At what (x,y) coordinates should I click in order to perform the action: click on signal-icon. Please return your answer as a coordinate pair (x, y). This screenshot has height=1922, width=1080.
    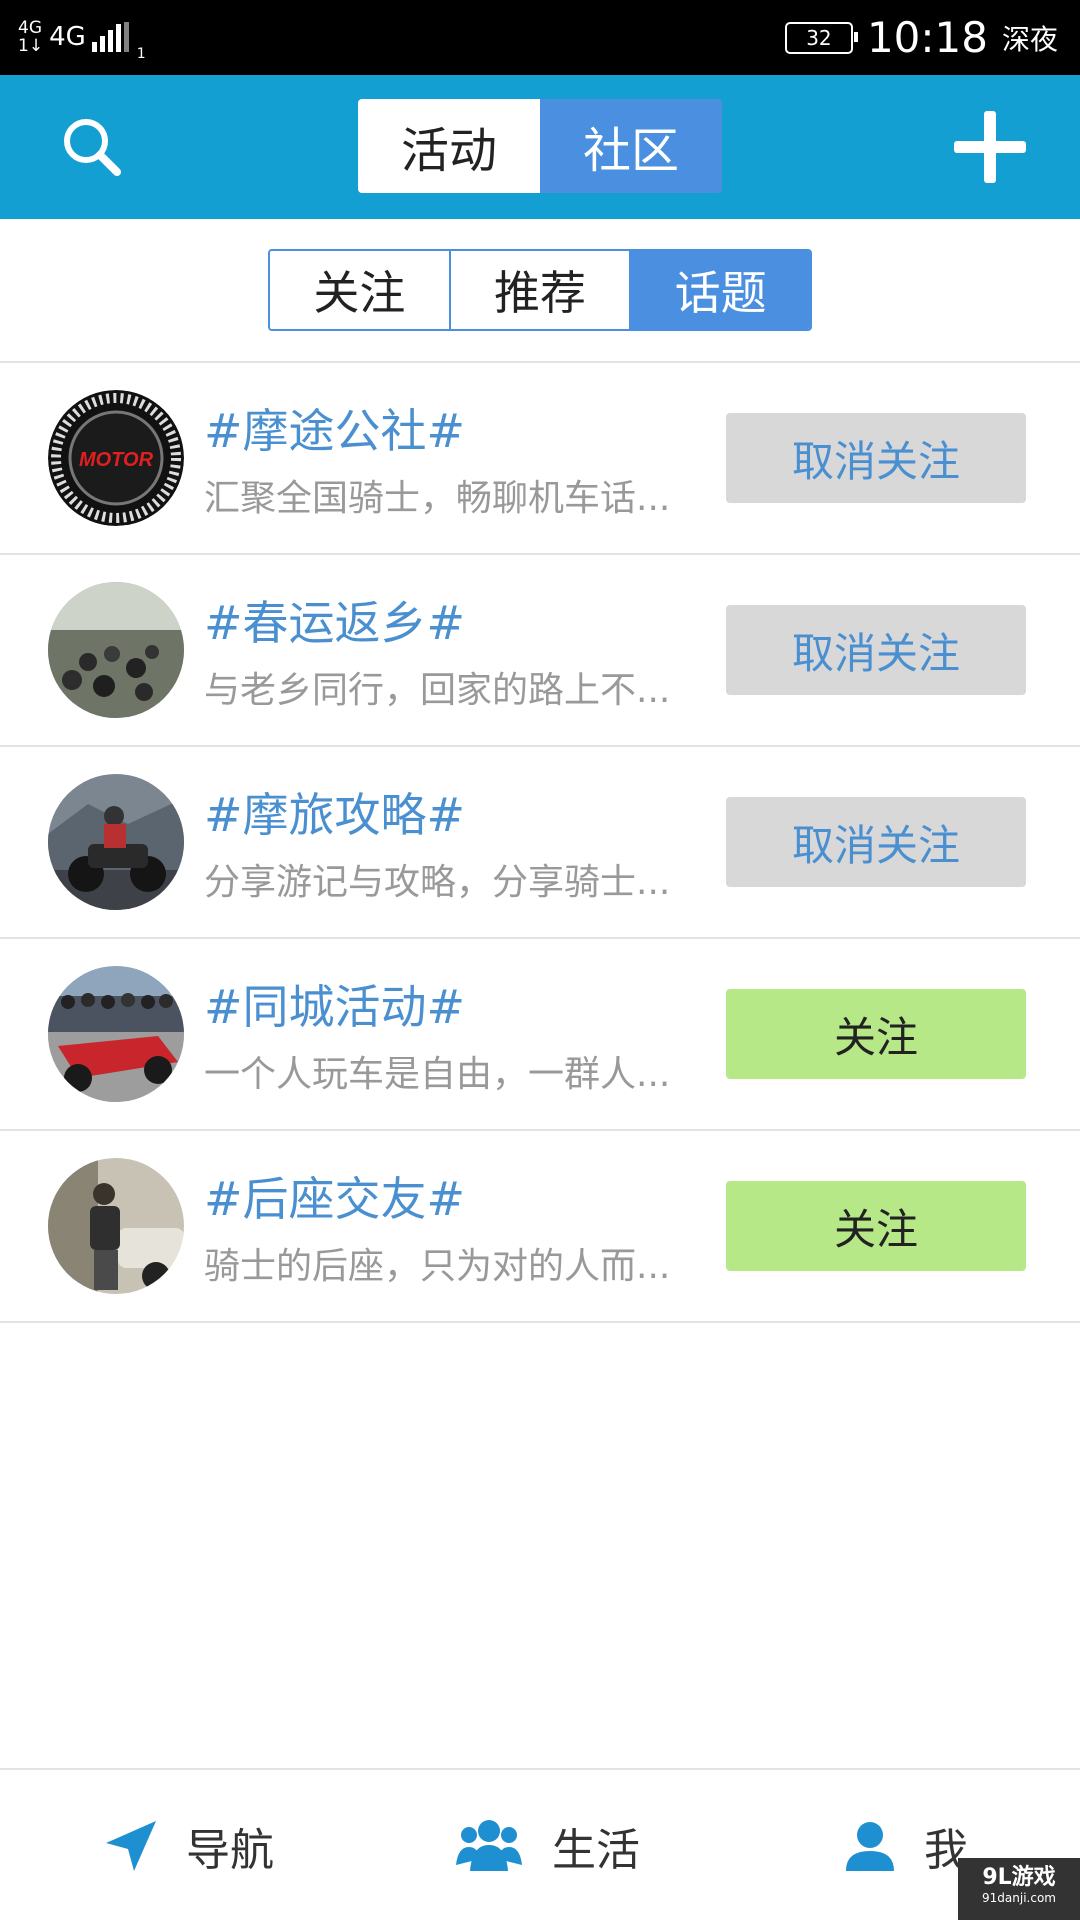
    Looking at the image, I should click on (110, 37).